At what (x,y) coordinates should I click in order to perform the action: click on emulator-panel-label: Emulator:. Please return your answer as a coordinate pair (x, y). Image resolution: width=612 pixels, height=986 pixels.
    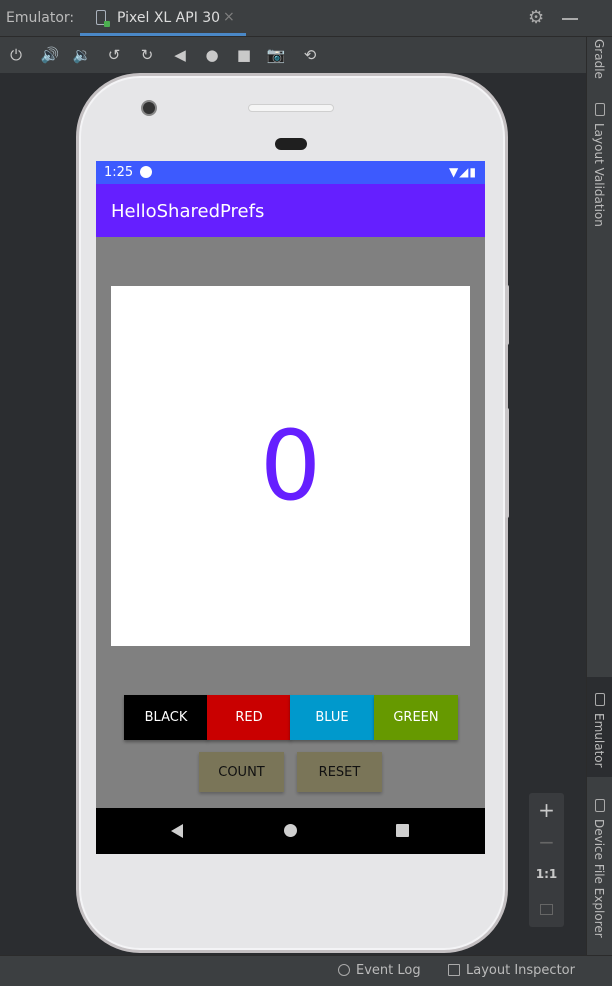
    Looking at the image, I should click on (40, 18).